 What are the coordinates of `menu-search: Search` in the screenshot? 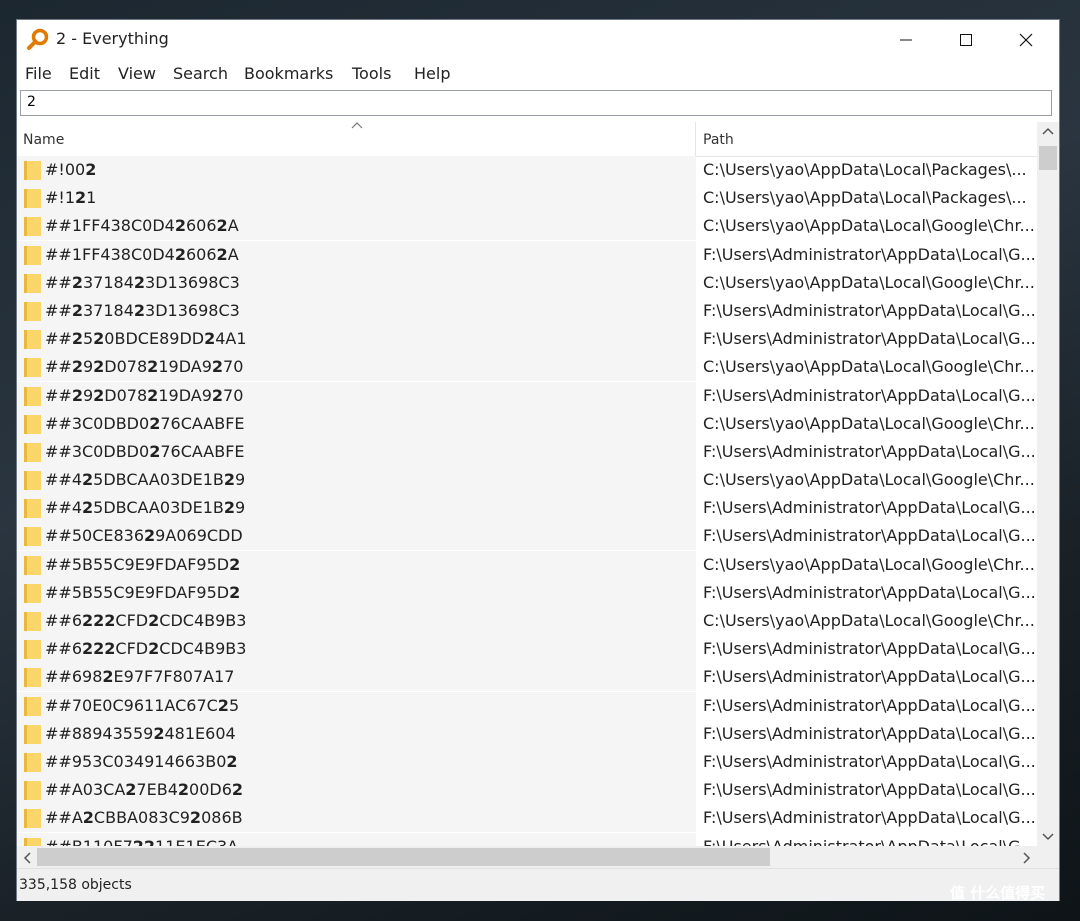 It's located at (200, 73).